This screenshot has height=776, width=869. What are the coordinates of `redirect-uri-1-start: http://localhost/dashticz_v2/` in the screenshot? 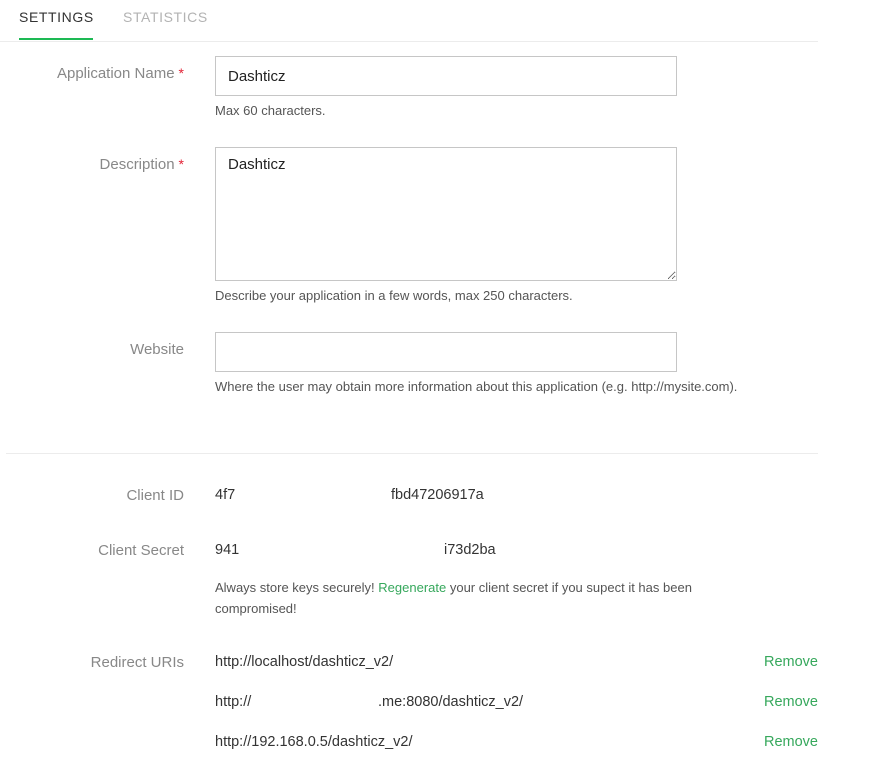 It's located at (304, 662).